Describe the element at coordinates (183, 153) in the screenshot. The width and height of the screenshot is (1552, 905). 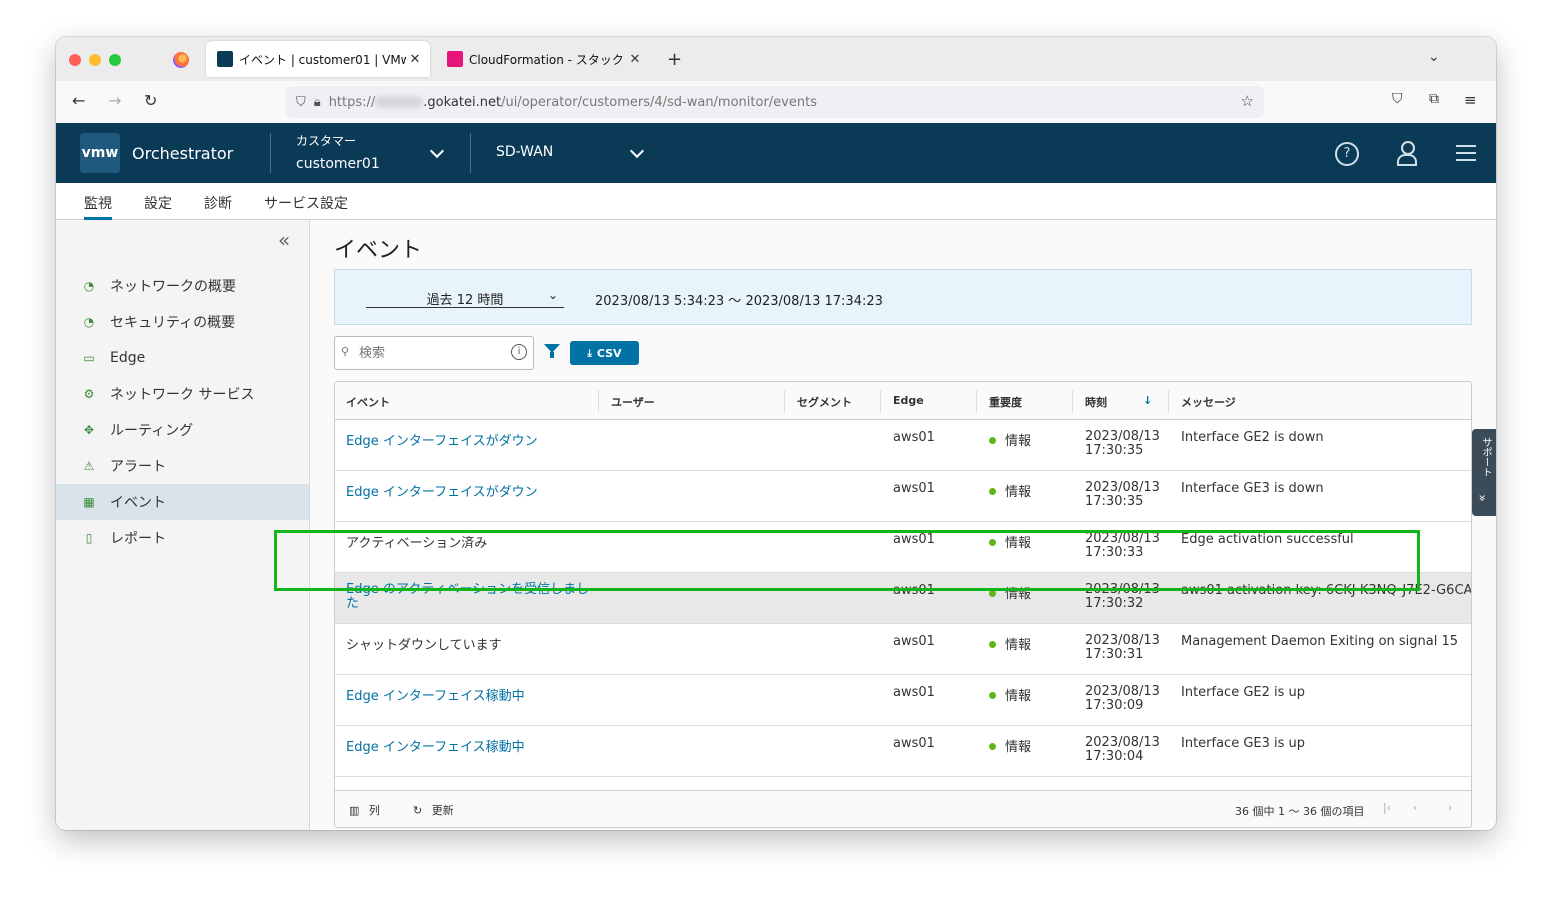
I see `app-name: Orchestrator` at that location.